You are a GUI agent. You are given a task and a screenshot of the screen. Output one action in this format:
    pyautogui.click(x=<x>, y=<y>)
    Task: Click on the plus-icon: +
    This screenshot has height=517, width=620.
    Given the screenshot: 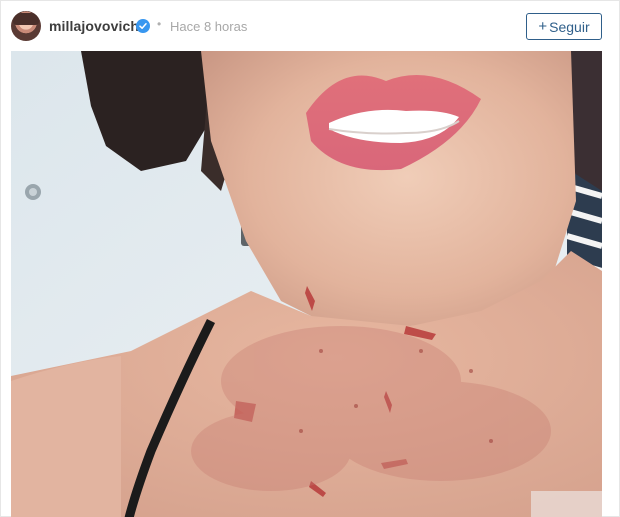 What is the action you would take?
    pyautogui.click(x=543, y=26)
    